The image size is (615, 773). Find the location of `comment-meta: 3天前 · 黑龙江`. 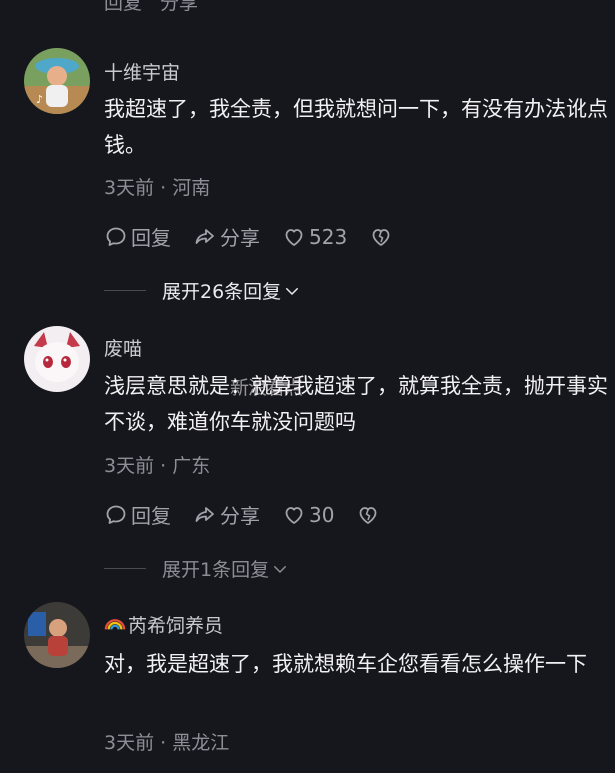

comment-meta: 3天前 · 黑龙江 is located at coordinates (167, 743).